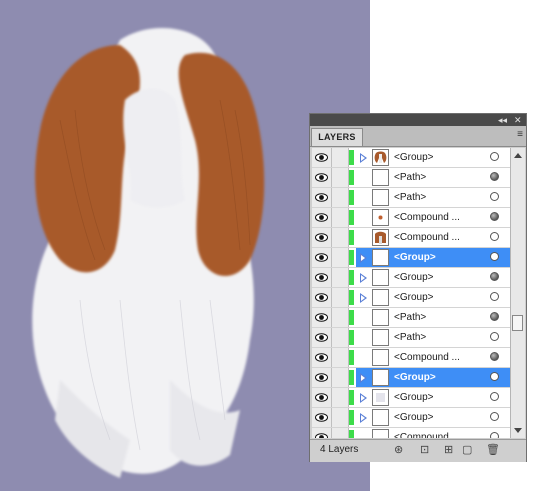  I want to click on panel-titlebar: ◂◂ ✕, so click(418, 120).